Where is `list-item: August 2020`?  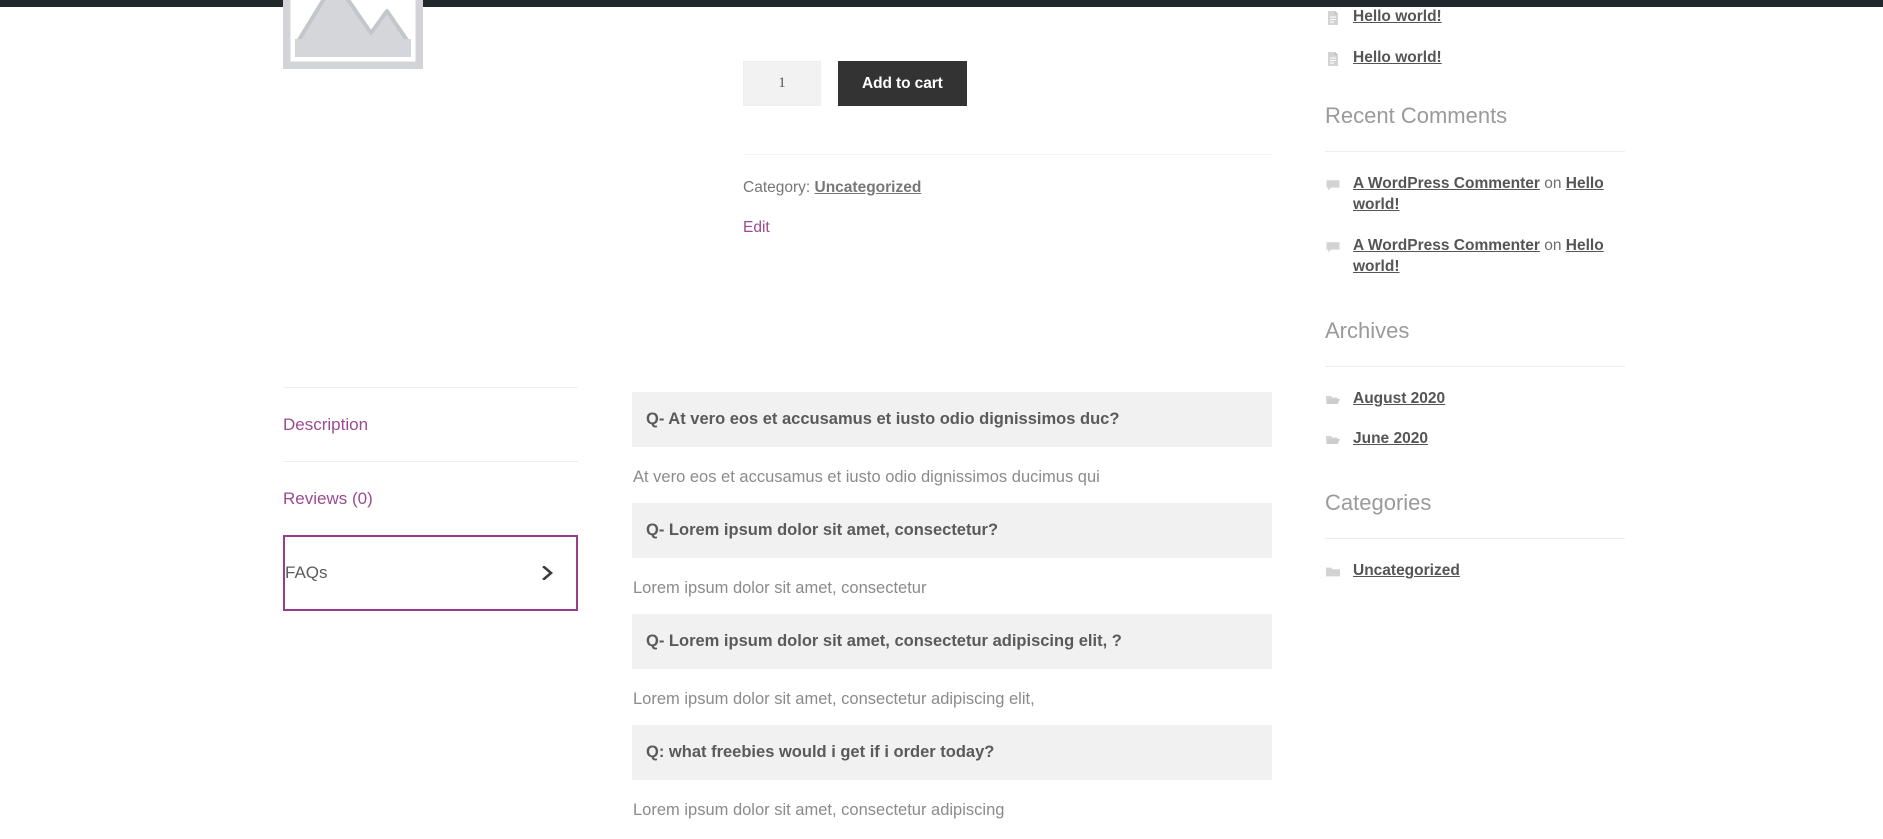 list-item: August 2020 is located at coordinates (1475, 399).